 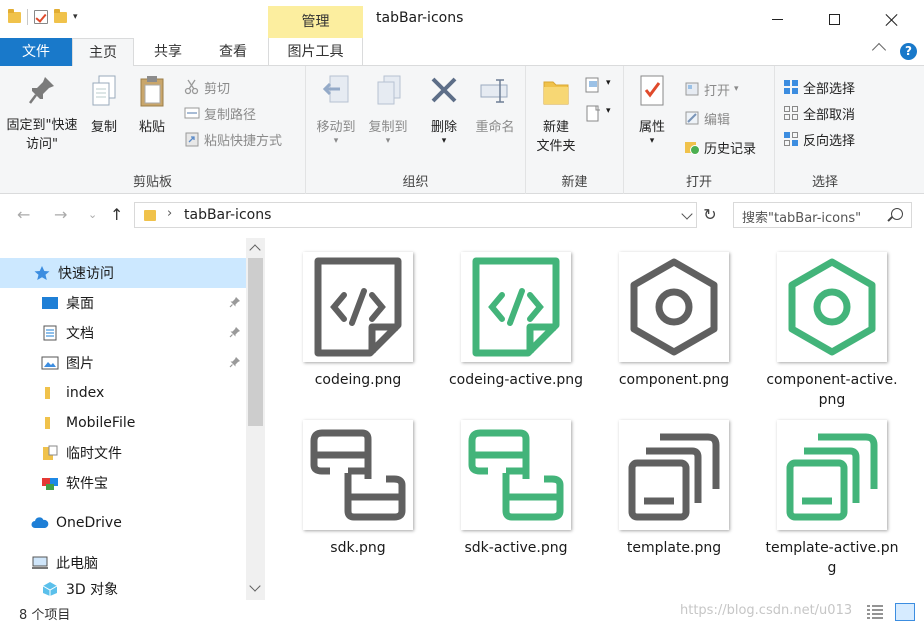 What do you see at coordinates (77, 564) in the screenshot?
I see `nav-label: 此电脑` at bounding box center [77, 564].